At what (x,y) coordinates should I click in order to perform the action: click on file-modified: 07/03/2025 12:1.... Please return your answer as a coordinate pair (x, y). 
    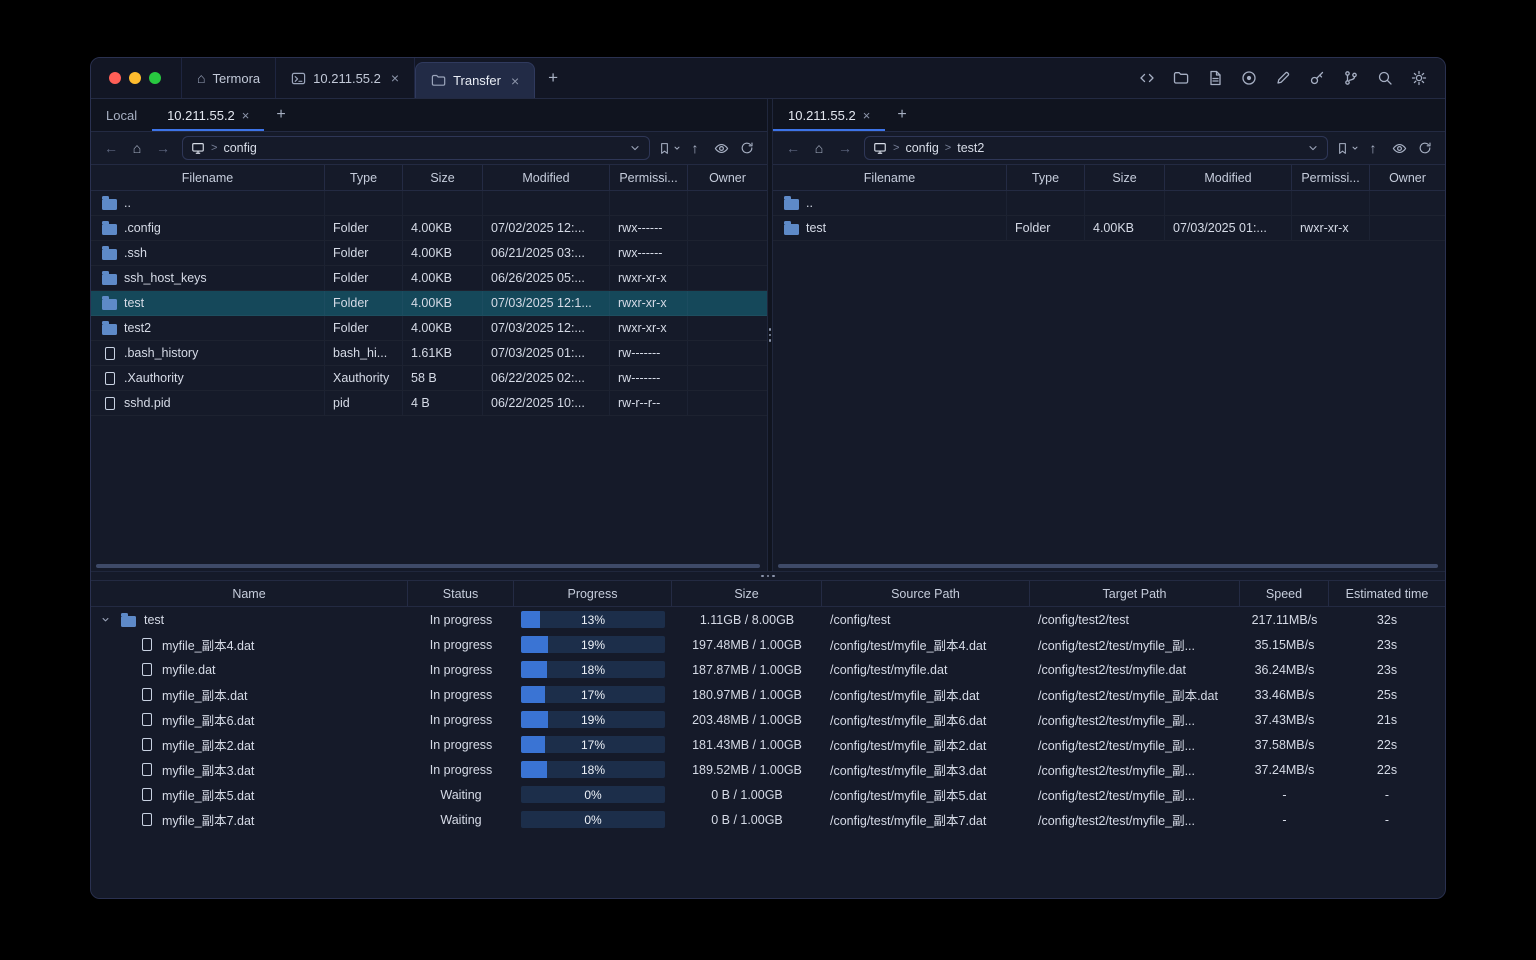
    Looking at the image, I should click on (546, 303).